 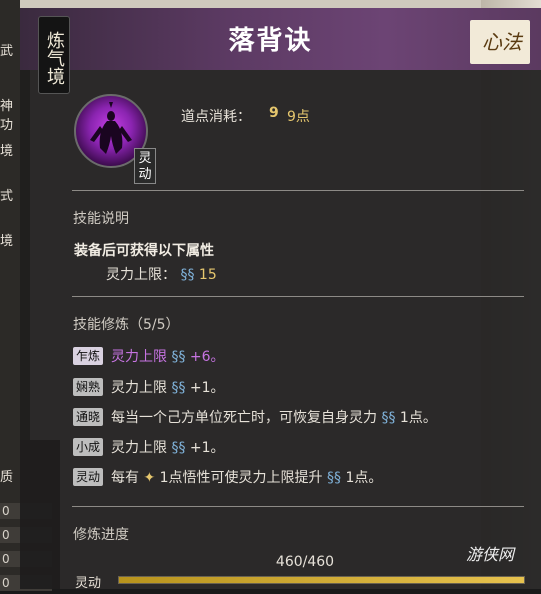 I want to click on stat-label: 灵力上限：, so click(x=141, y=275).